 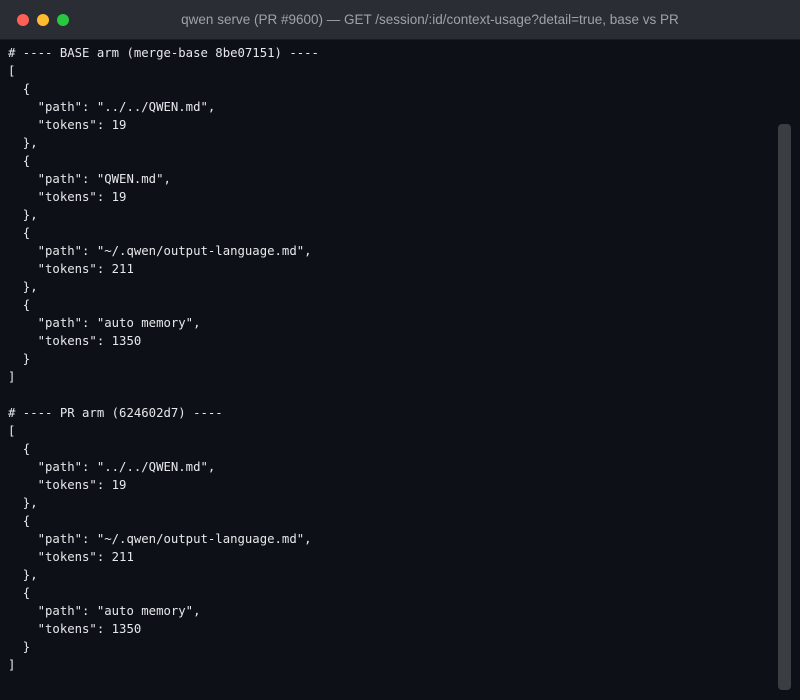 What do you see at coordinates (89, 179) in the screenshot?
I see `terminal-line: "path": "QWEN.md",` at bounding box center [89, 179].